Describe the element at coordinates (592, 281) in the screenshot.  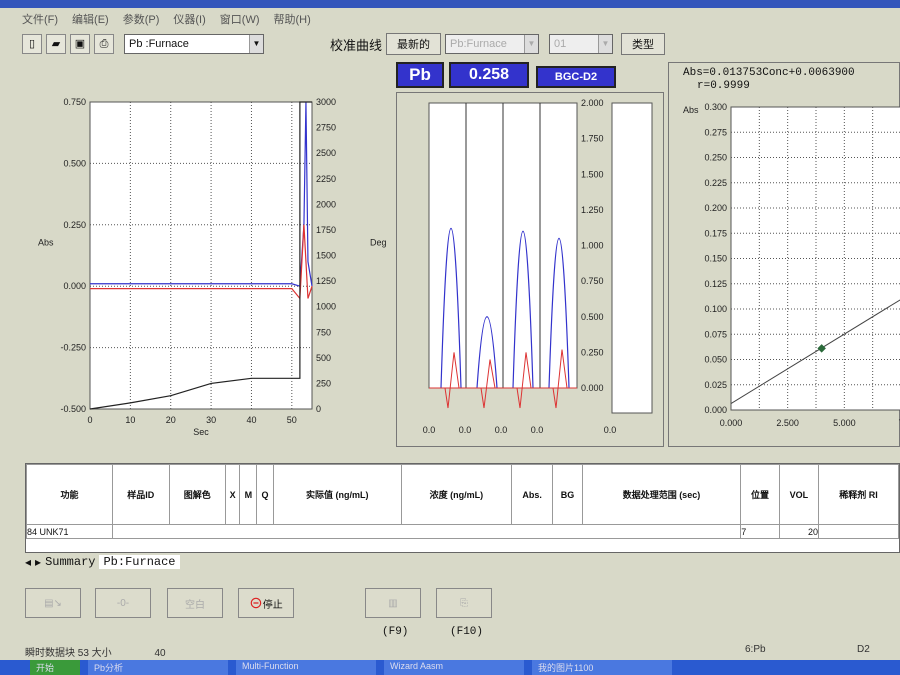
I see `y-tick-label: 0.750` at that location.